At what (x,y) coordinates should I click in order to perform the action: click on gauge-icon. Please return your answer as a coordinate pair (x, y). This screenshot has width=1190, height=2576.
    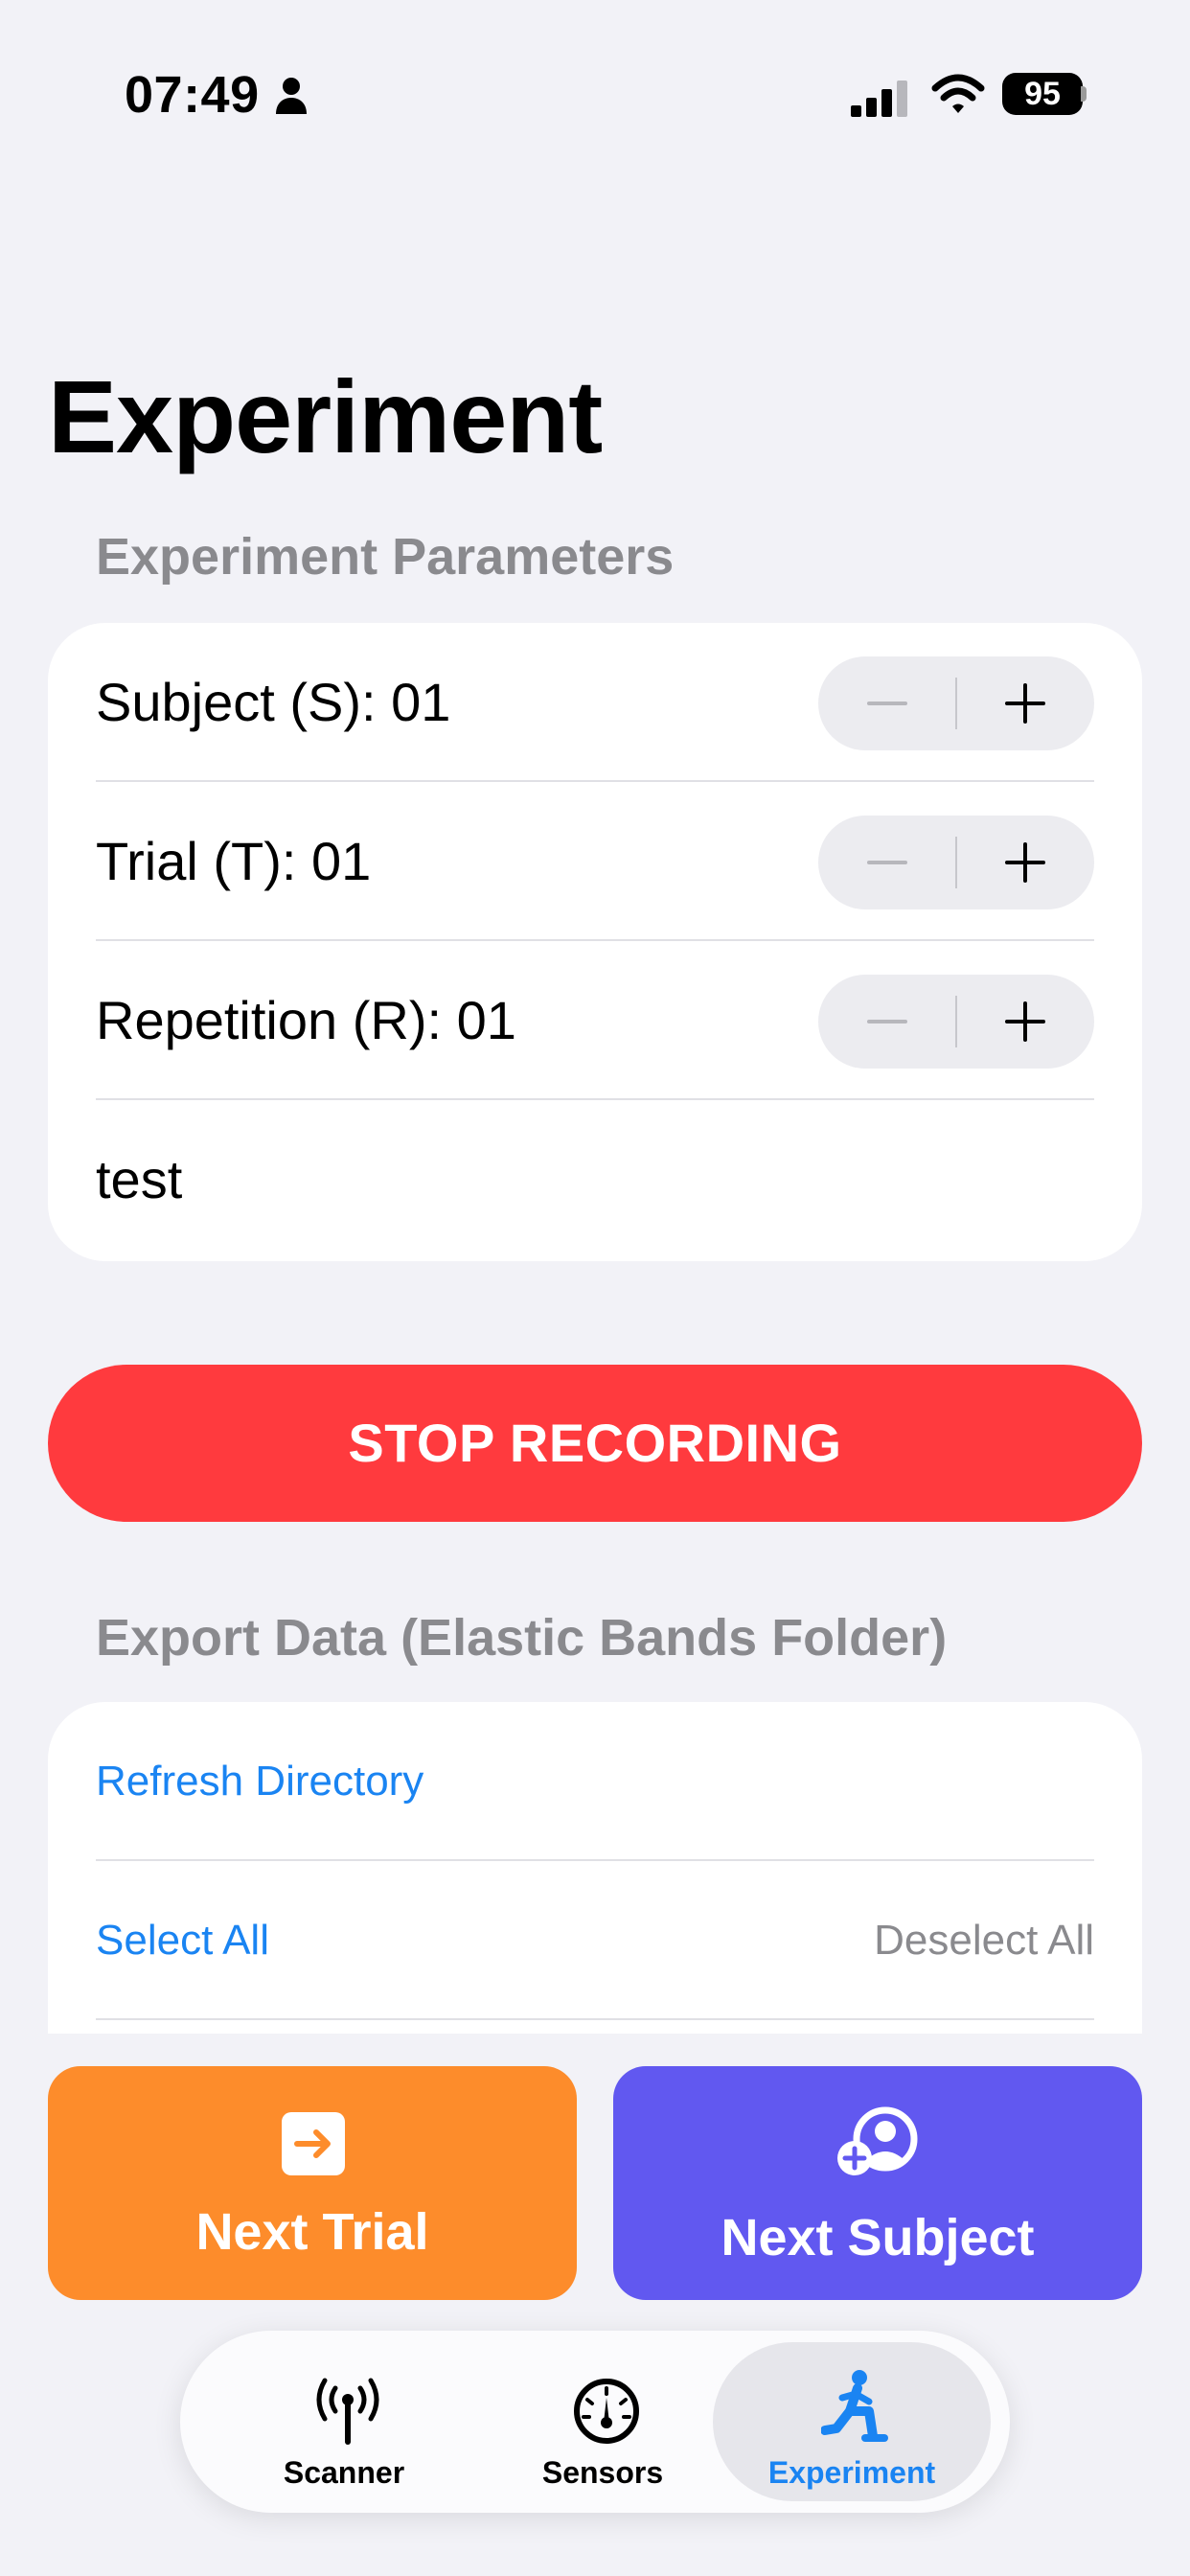
    Looking at the image, I should click on (606, 2411).